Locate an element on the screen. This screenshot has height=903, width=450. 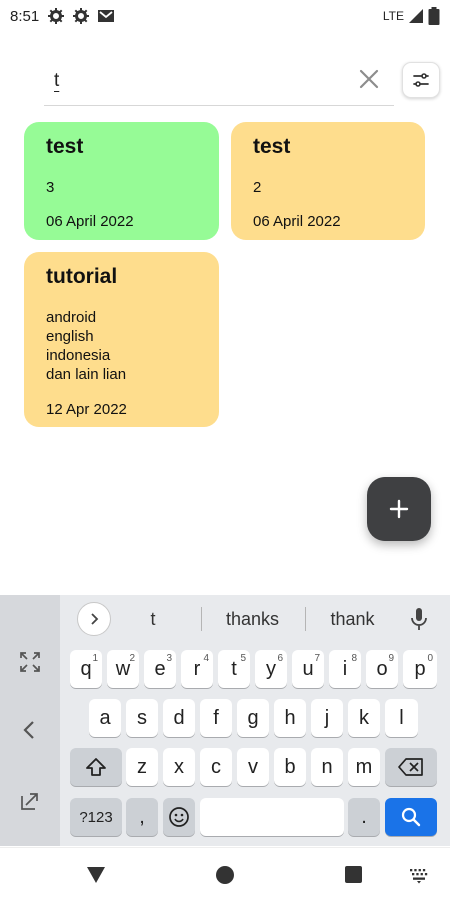
key-x: x is located at coordinates (179, 767).